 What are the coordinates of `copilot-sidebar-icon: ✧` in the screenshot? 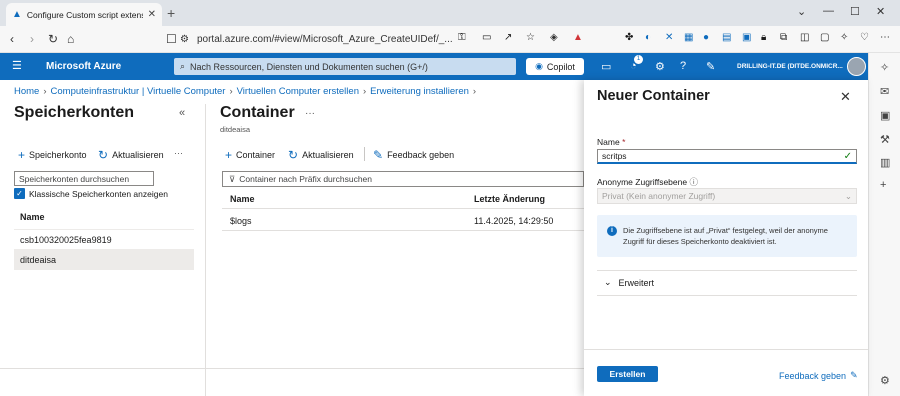 It's located at (884, 67).